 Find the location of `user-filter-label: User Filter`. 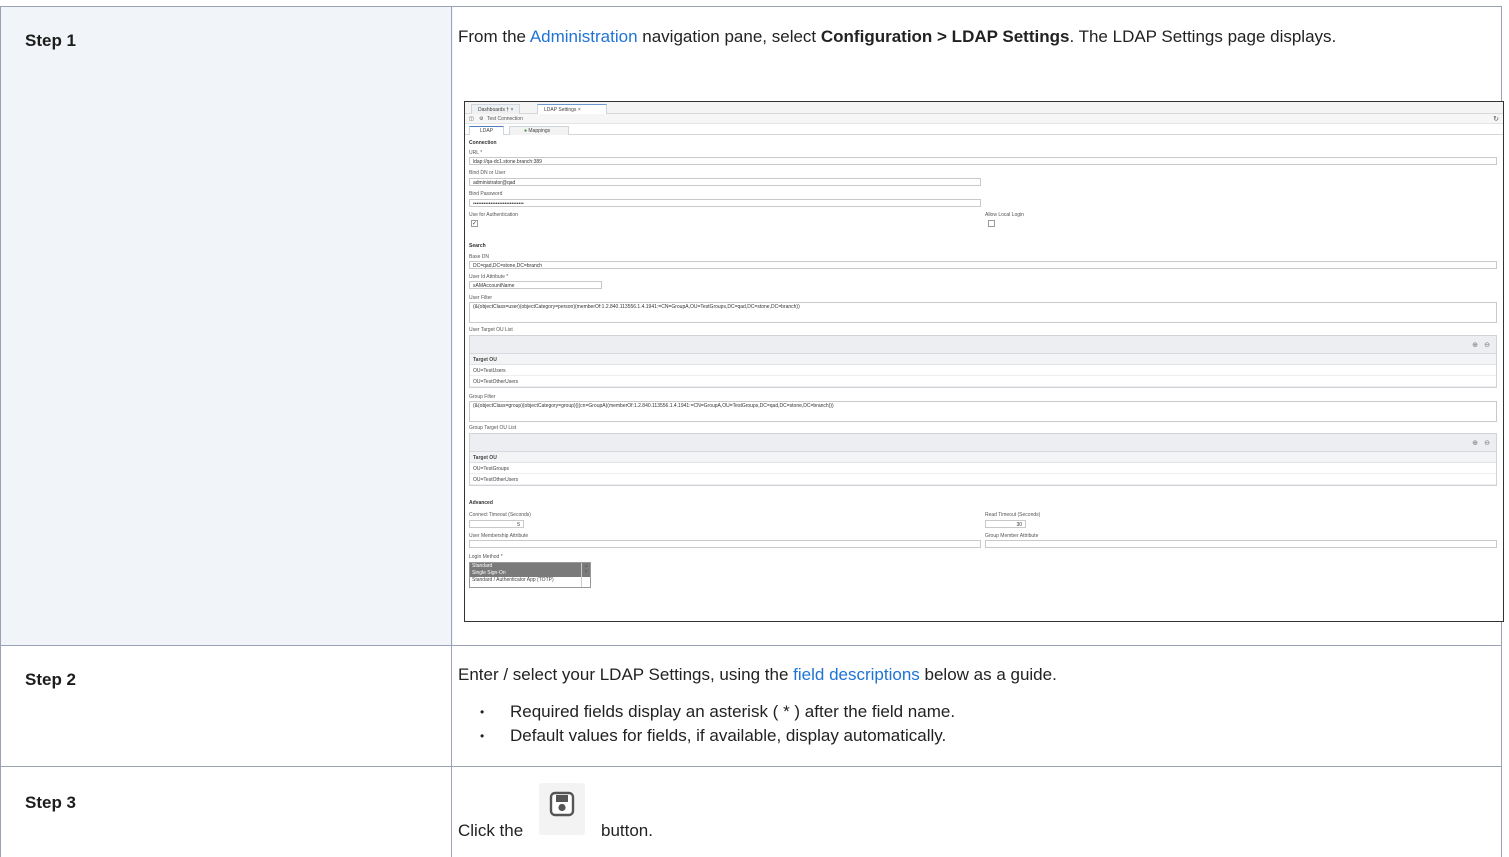

user-filter-label: User Filter is located at coordinates (481, 298).